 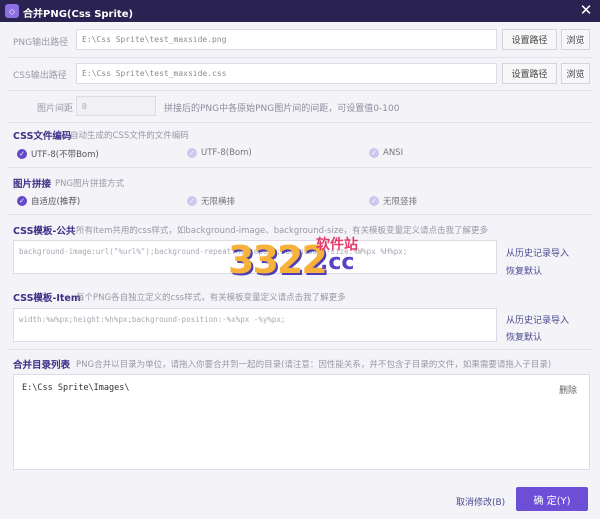 I want to click on css-output-path-field: E:\Css Sprite\test_maxside.css, so click(x=286, y=73).